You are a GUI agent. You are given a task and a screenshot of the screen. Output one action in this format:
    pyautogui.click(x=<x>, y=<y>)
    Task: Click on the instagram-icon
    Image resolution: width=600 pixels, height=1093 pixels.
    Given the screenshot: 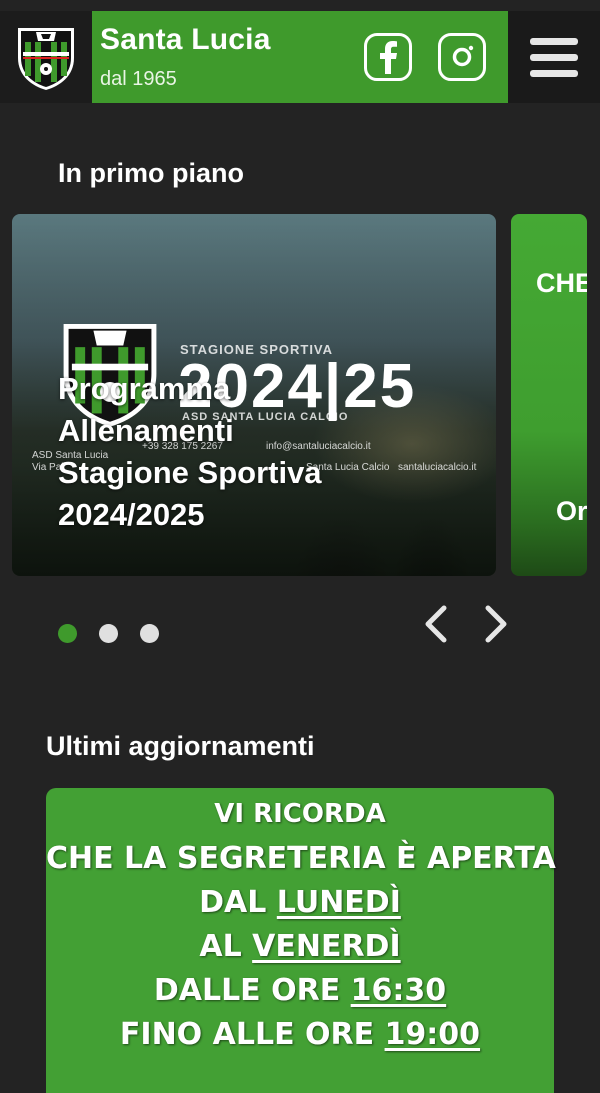 What is the action you would take?
    pyautogui.click(x=463, y=56)
    